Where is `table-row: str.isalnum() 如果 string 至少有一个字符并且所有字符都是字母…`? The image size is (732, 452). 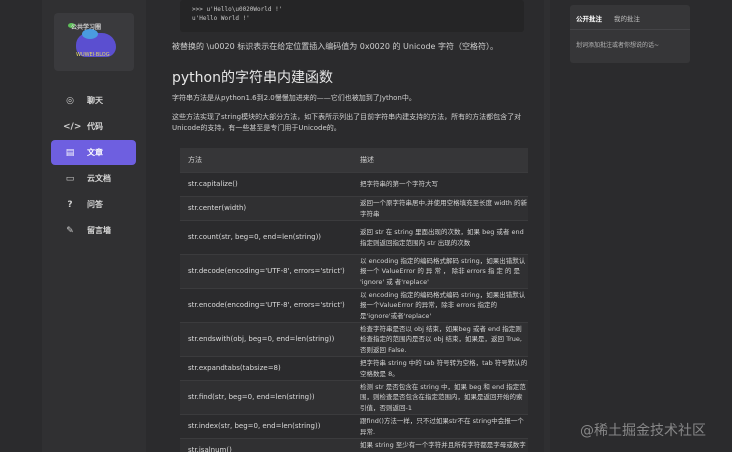 table-row: str.isalnum() 如果 string 至少有一个字符并且所有字符都是字母… is located at coordinates (354, 445).